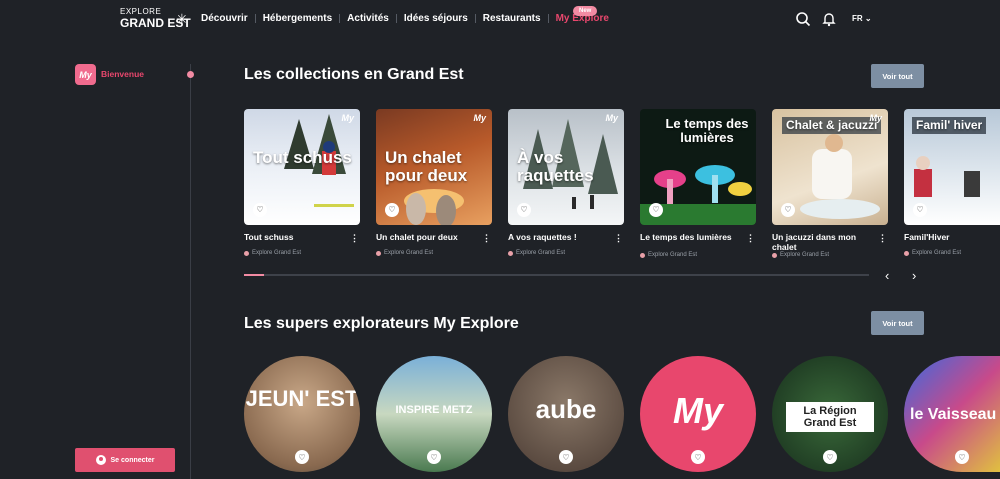 This screenshot has height=479, width=1000. What do you see at coordinates (190, 74) in the screenshot?
I see `timeline-dot` at bounding box center [190, 74].